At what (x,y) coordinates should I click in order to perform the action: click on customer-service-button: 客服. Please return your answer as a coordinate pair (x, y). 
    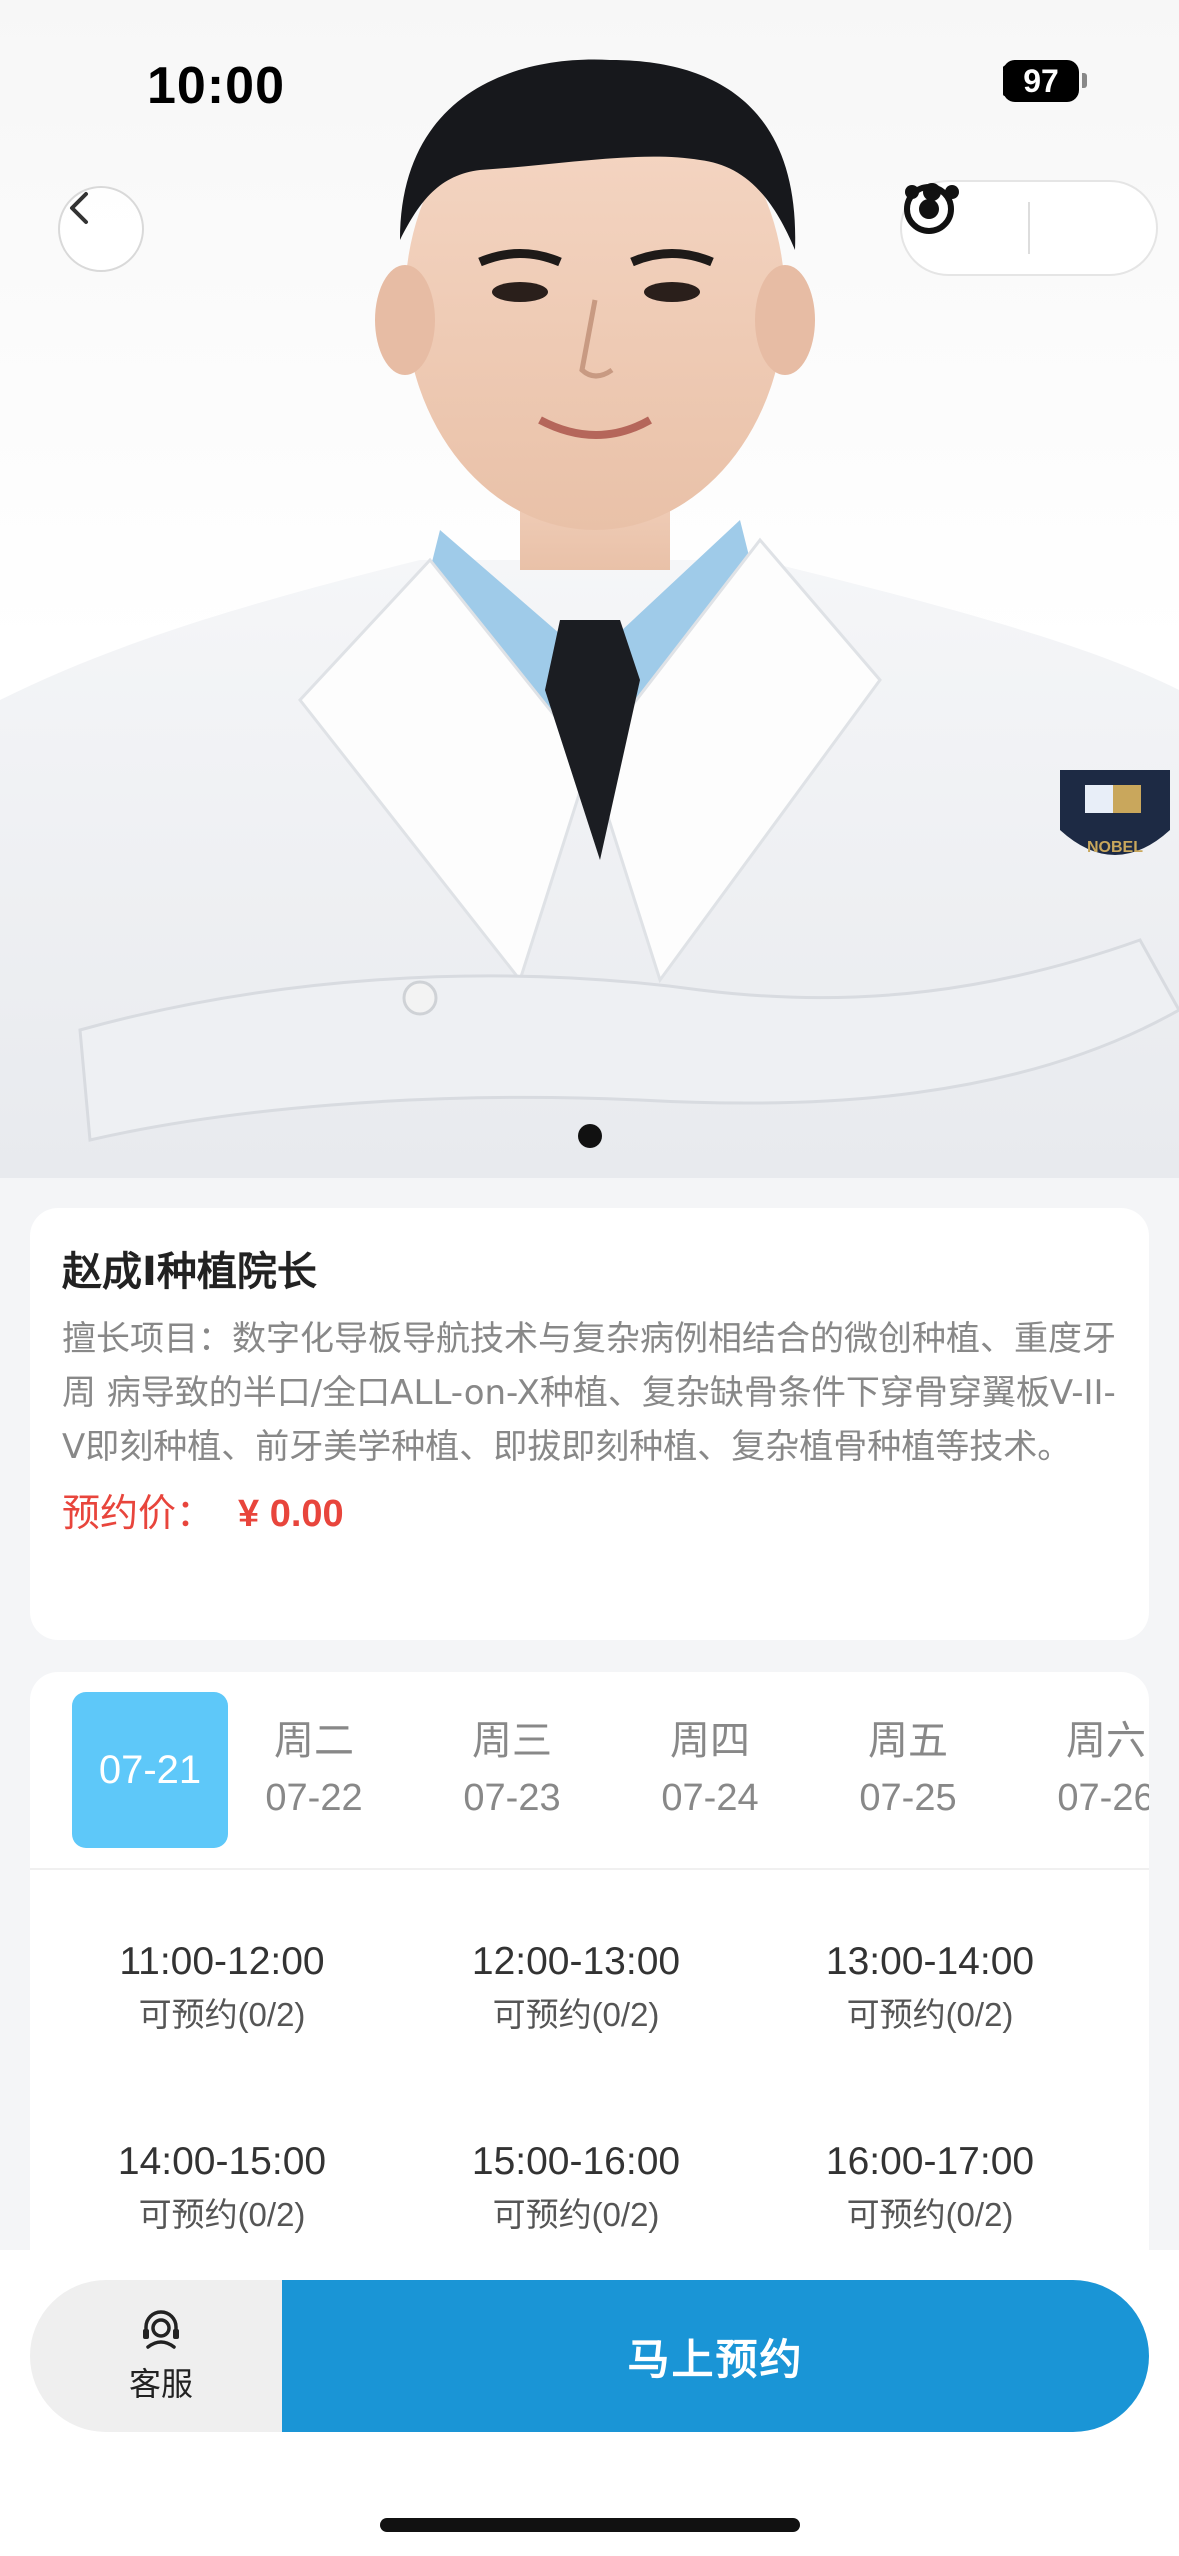
    Looking at the image, I should click on (161, 2356).